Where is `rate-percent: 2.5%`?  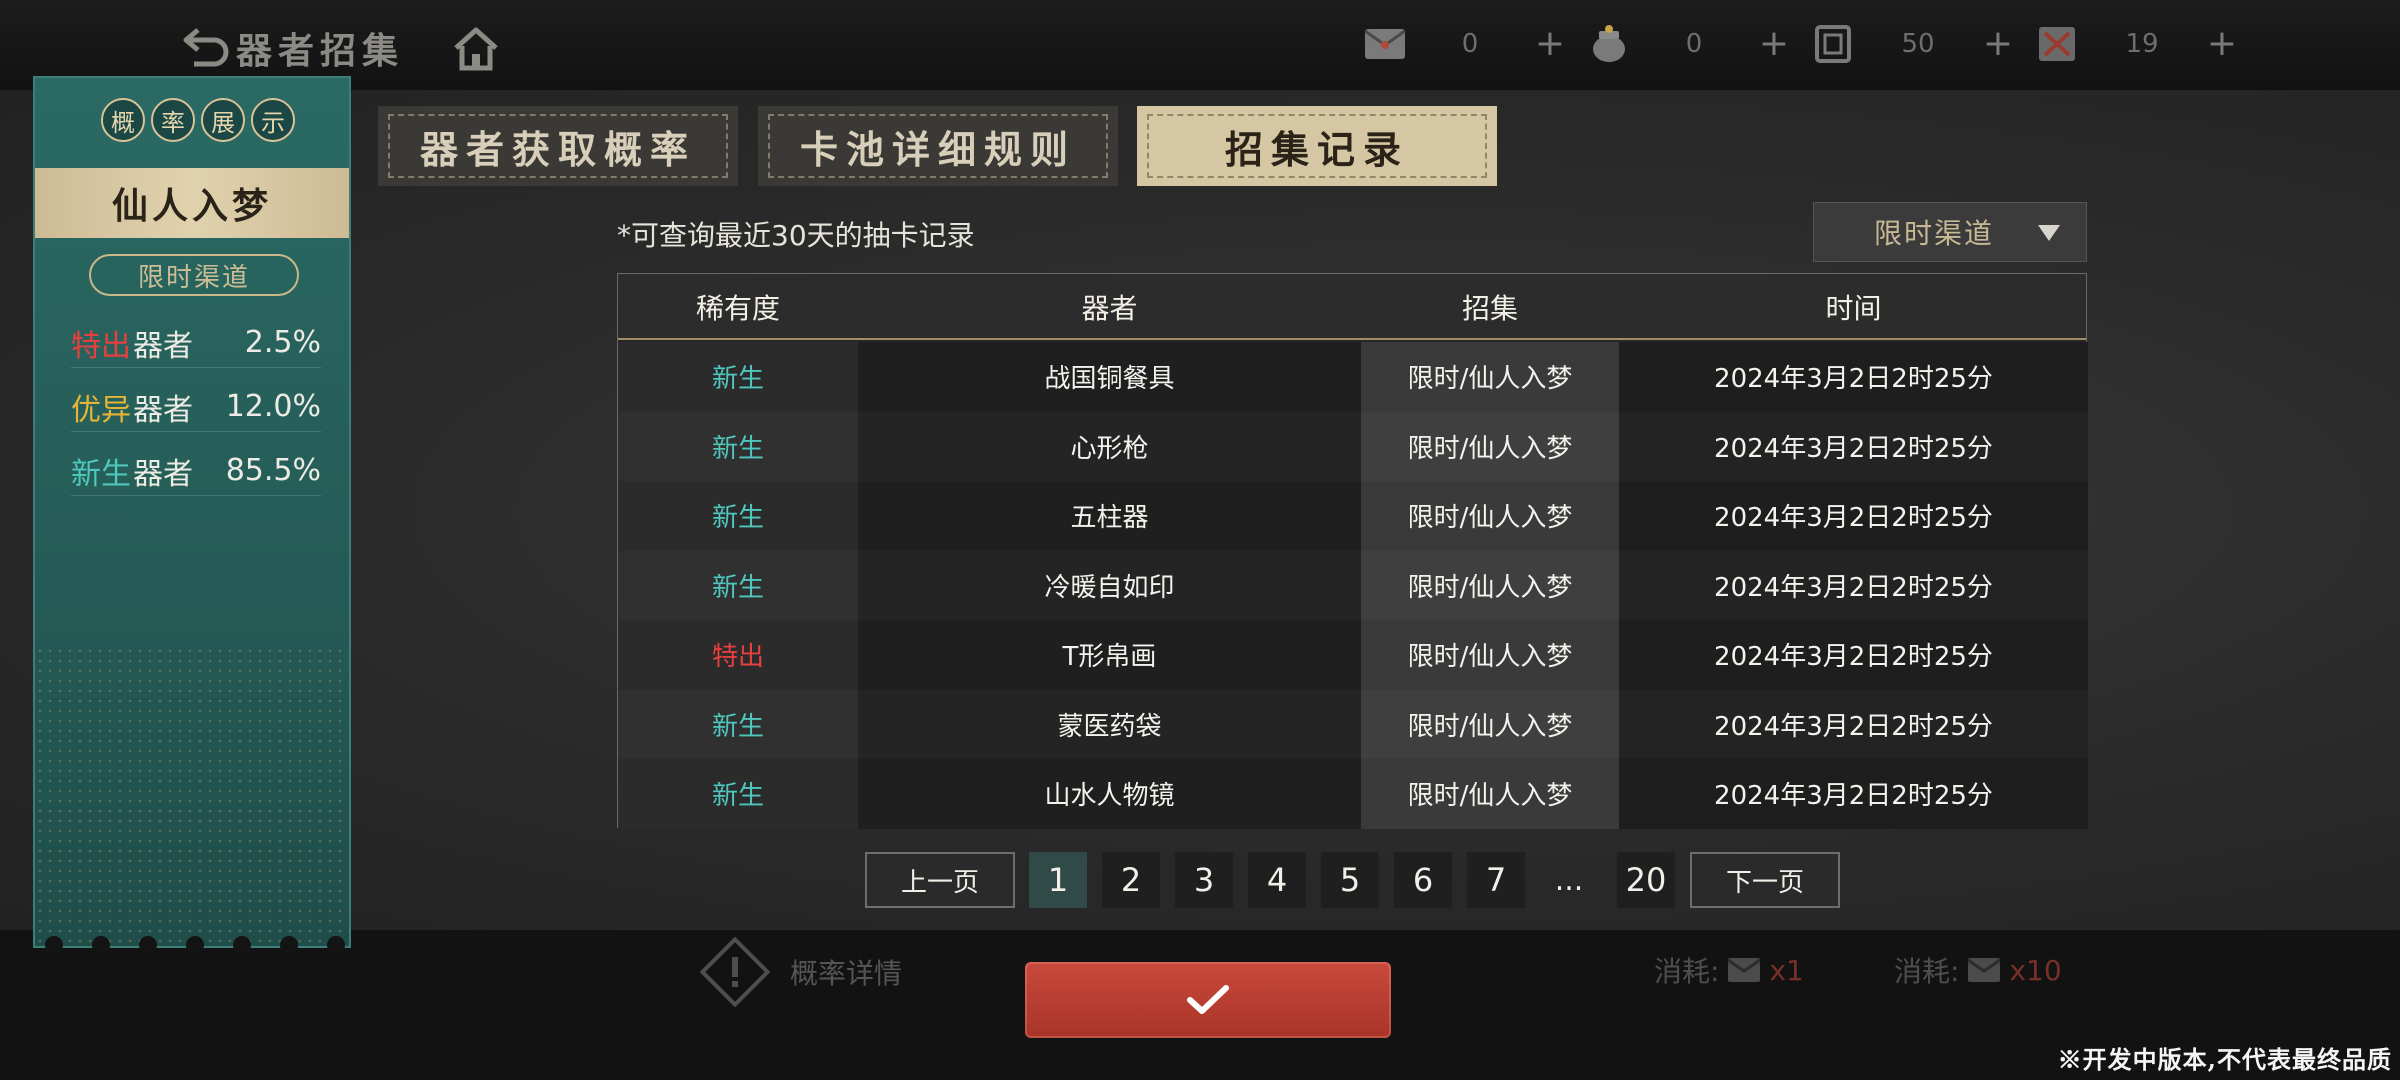 rate-percent: 2.5% is located at coordinates (282, 342).